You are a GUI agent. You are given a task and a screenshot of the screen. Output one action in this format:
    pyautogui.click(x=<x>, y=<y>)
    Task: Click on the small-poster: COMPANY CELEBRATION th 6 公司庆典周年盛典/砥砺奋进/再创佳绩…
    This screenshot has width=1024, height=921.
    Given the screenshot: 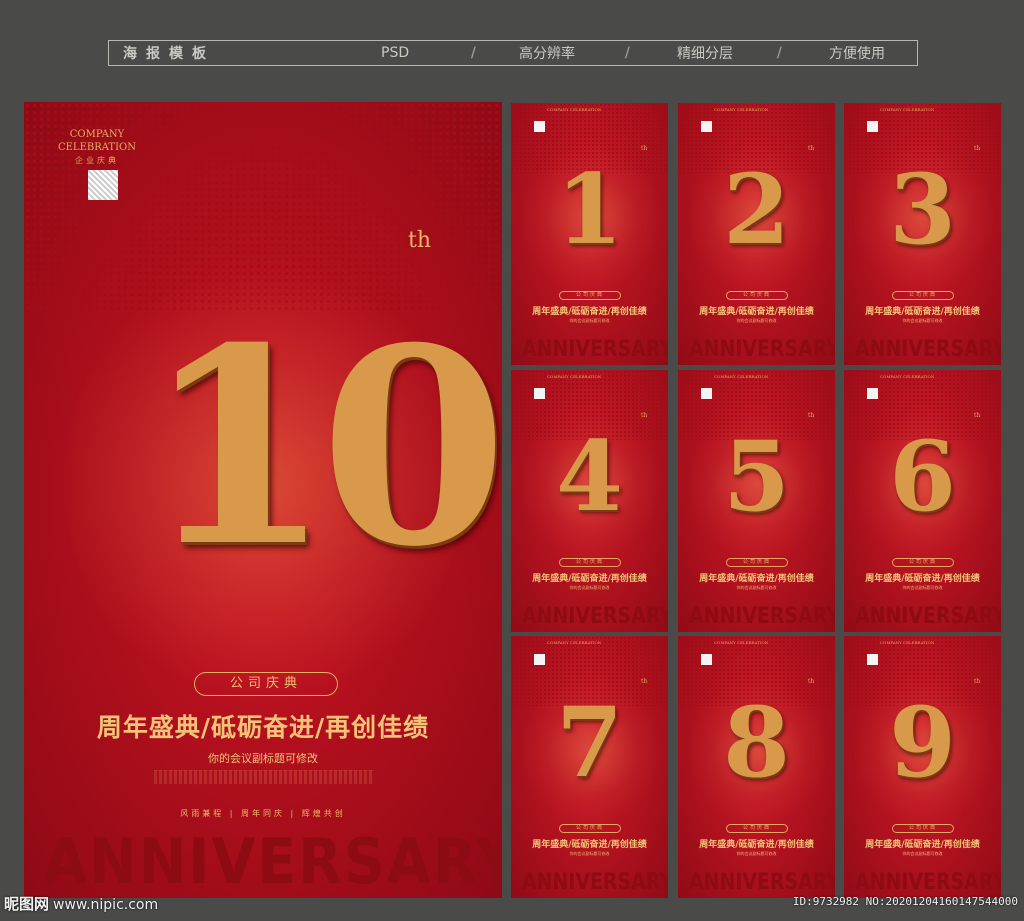 What is the action you would take?
    pyautogui.click(x=922, y=501)
    